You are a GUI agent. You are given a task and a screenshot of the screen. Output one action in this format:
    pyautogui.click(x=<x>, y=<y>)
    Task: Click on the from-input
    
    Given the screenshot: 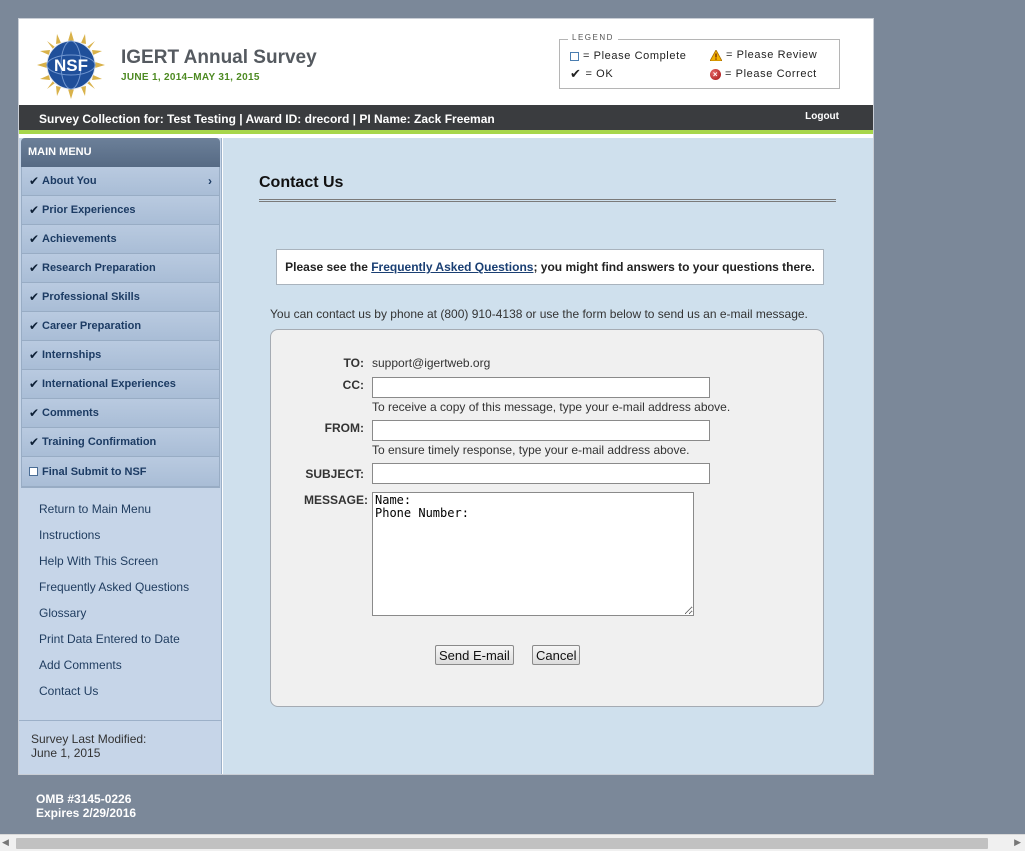 What is the action you would take?
    pyautogui.click(x=541, y=430)
    